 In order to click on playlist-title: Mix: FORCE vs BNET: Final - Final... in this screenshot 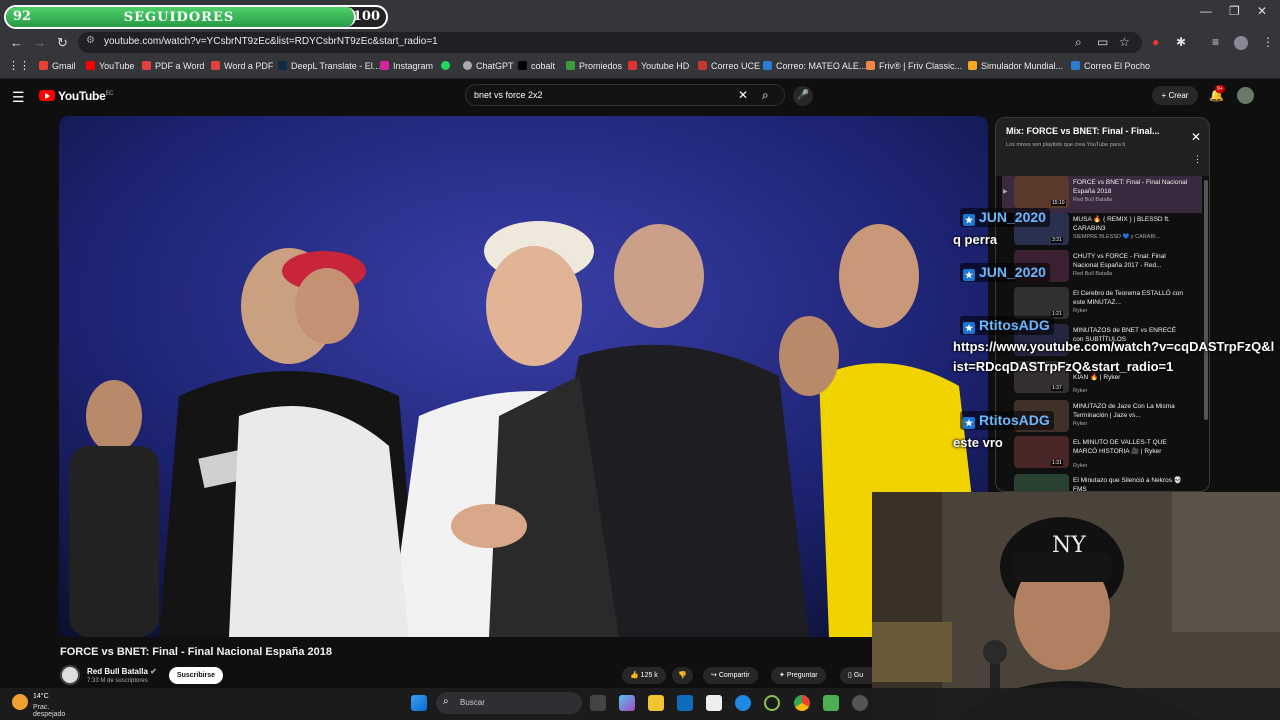, I will do `click(1102, 131)`.